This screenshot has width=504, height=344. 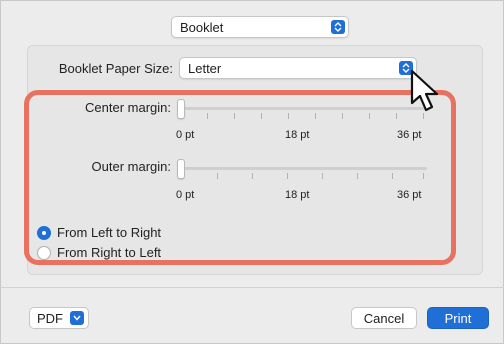 I want to click on pdf-menu-button: PDF, so click(x=59, y=318).